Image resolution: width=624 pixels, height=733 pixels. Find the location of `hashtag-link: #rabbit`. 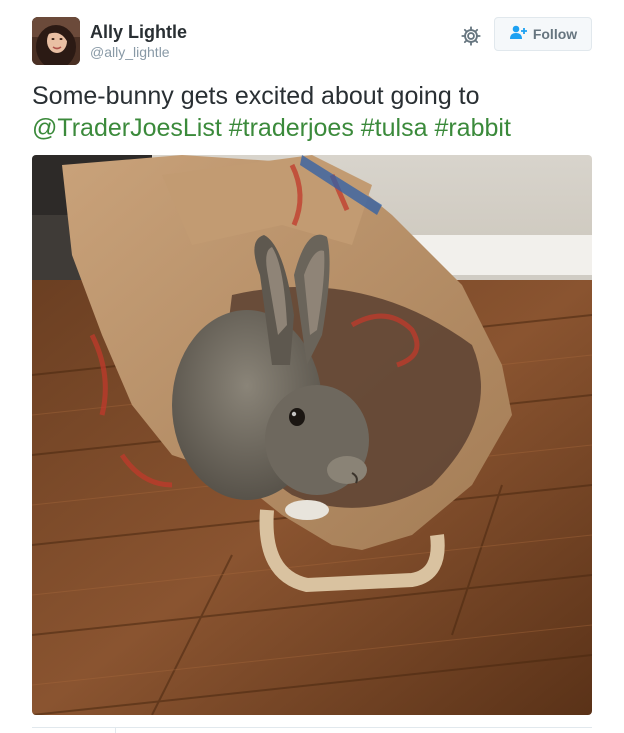

hashtag-link: #rabbit is located at coordinates (472, 128).